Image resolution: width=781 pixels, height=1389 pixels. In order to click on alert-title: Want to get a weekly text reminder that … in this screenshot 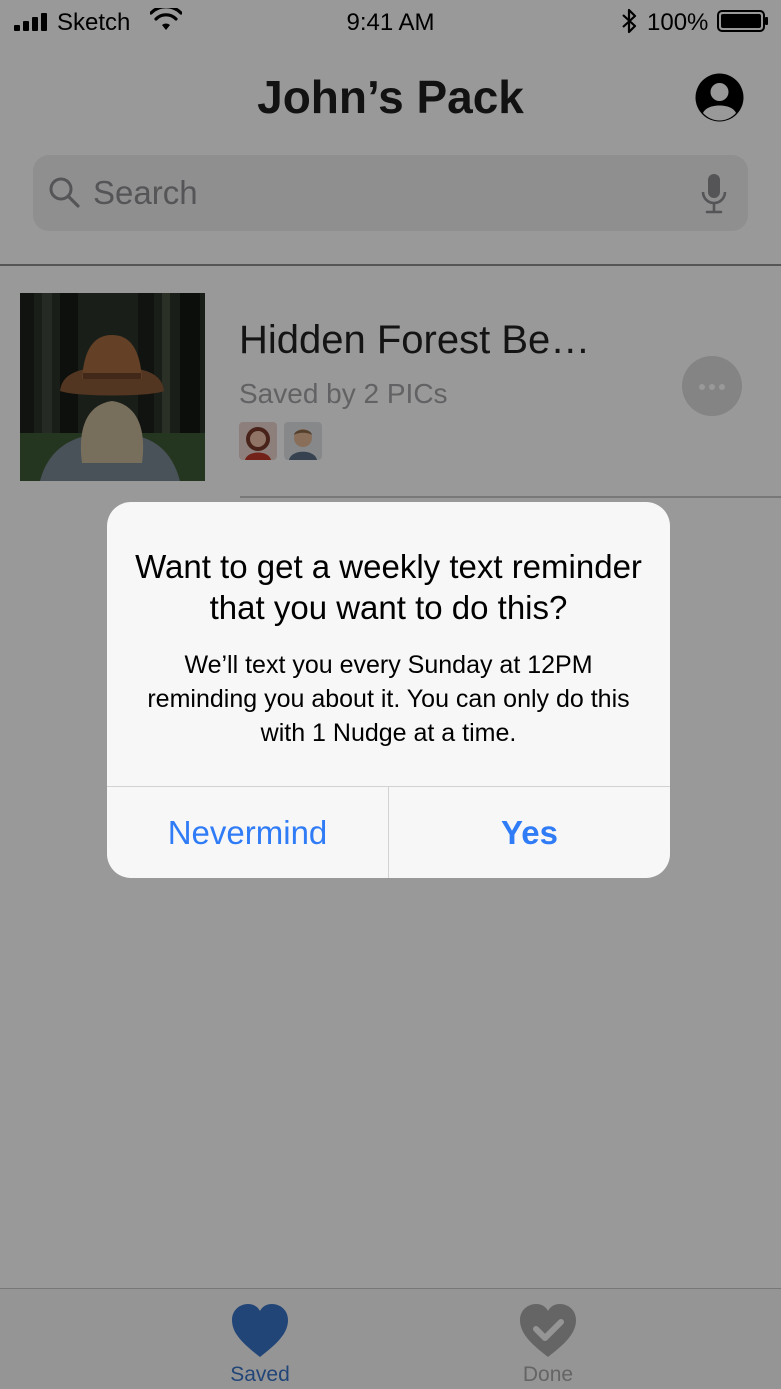, I will do `click(388, 587)`.